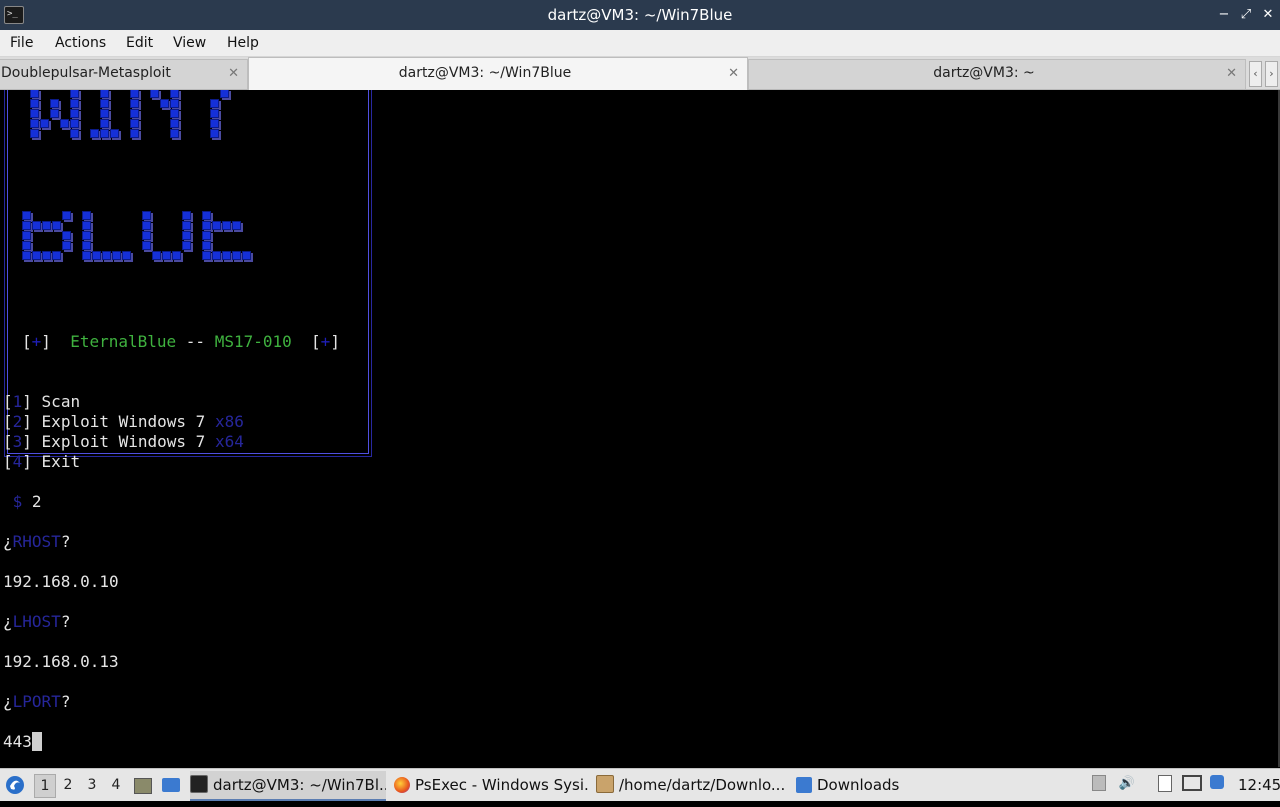 This screenshot has height=807, width=1280. Describe the element at coordinates (1217, 784) in the screenshot. I see `notification-icon` at that location.